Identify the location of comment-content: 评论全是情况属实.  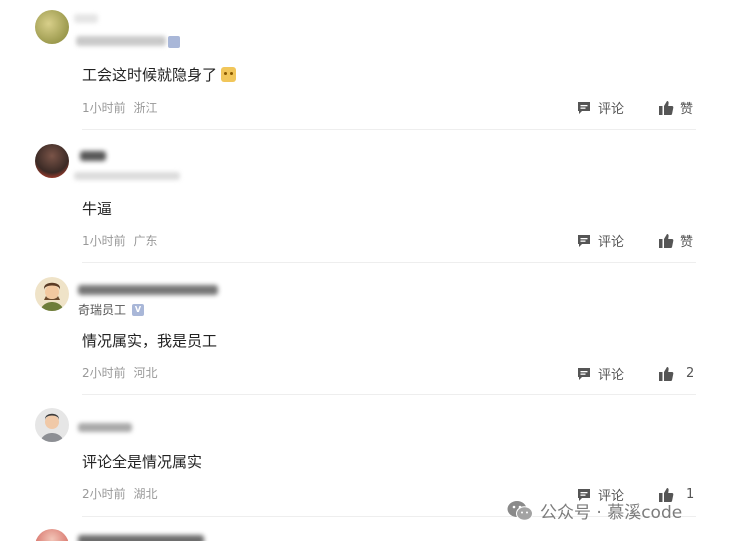
(142, 462).